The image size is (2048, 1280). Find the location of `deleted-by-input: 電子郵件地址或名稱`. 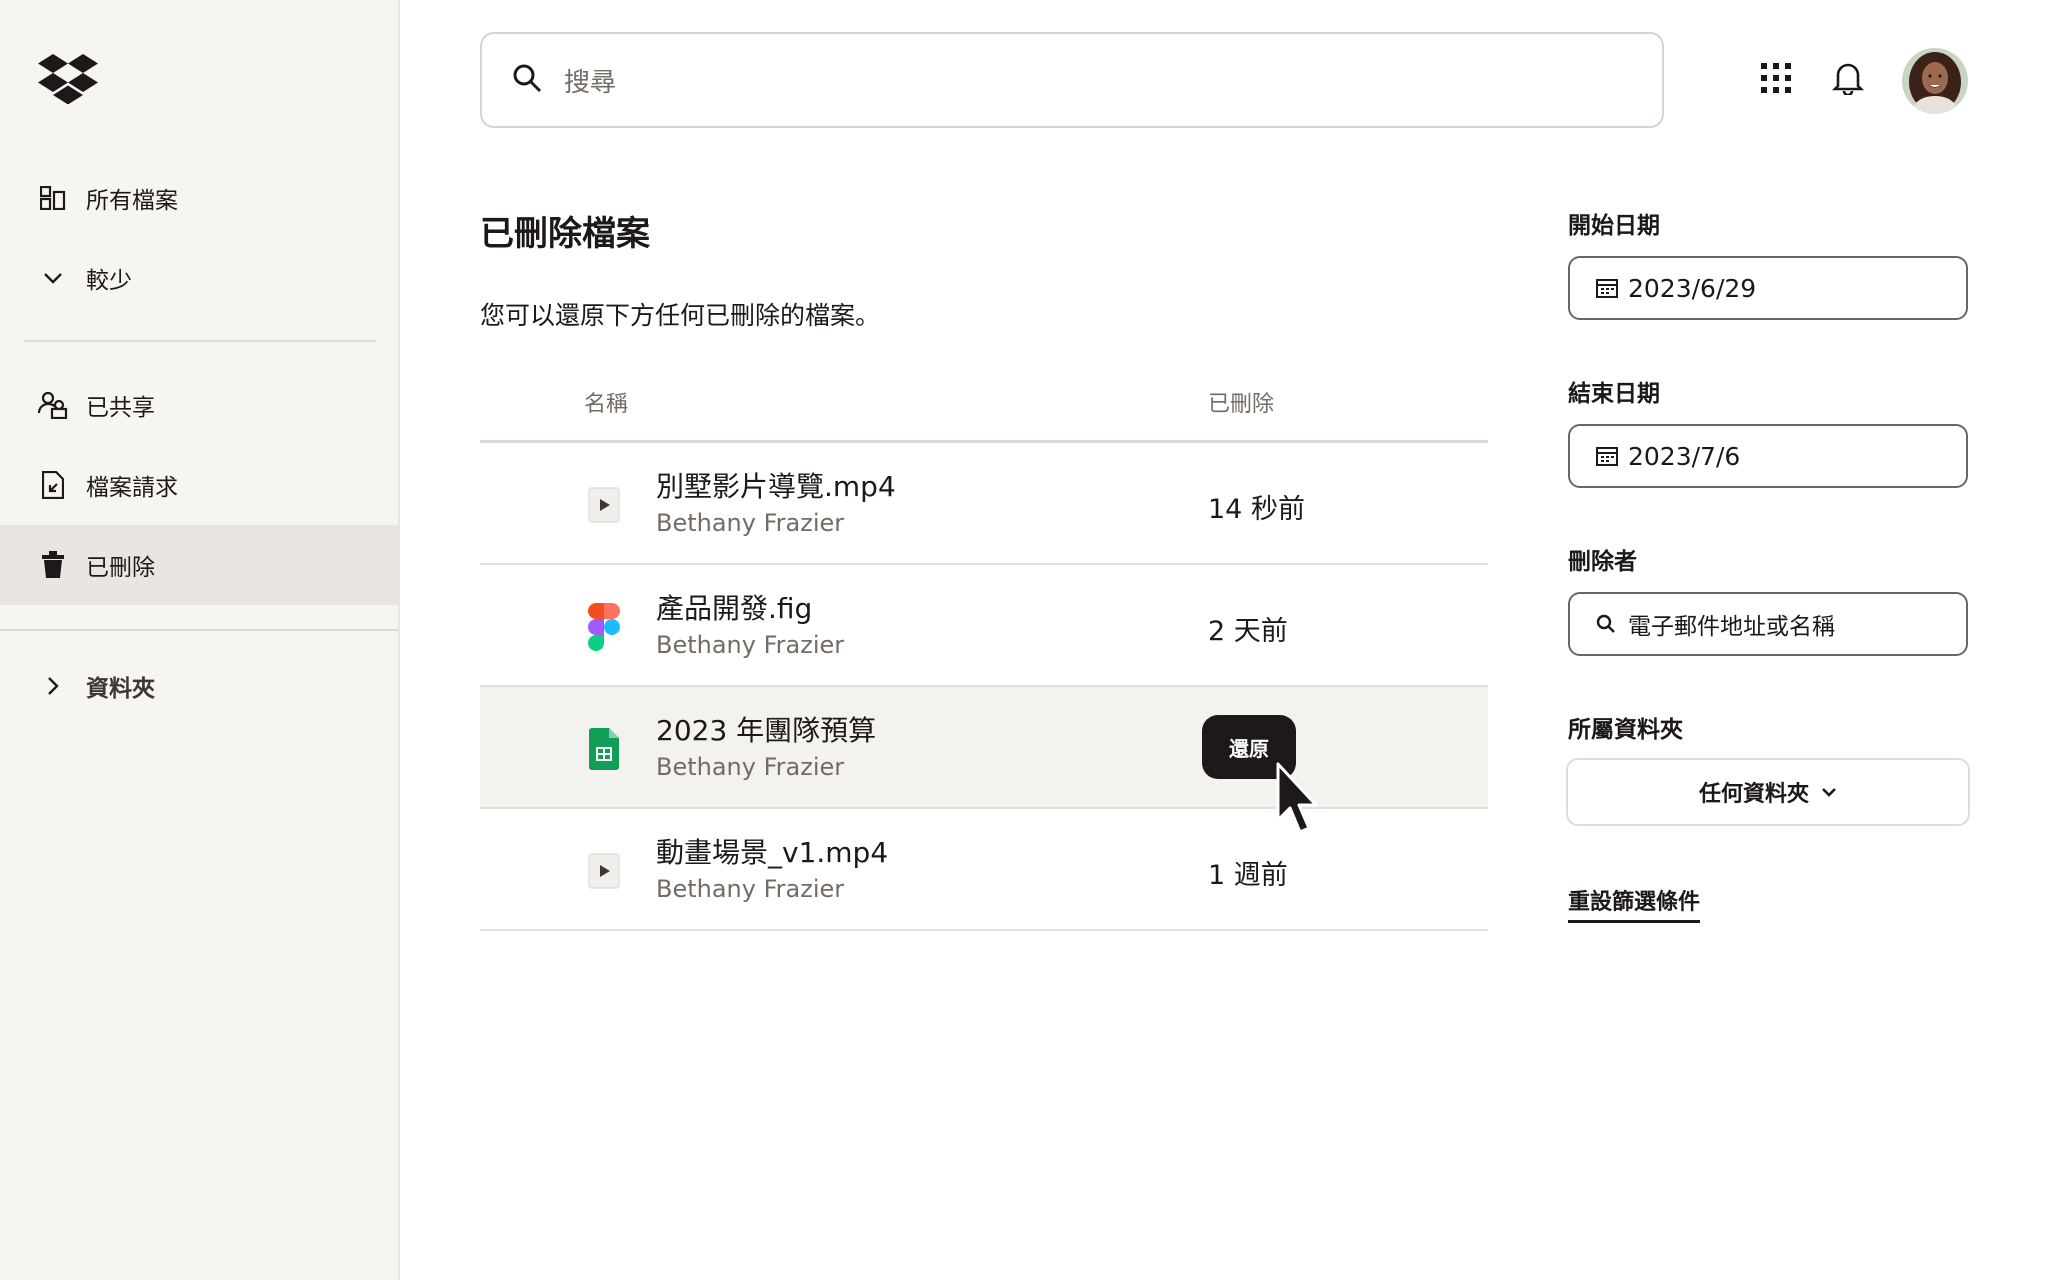

deleted-by-input: 電子郵件地址或名稱 is located at coordinates (1768, 624).